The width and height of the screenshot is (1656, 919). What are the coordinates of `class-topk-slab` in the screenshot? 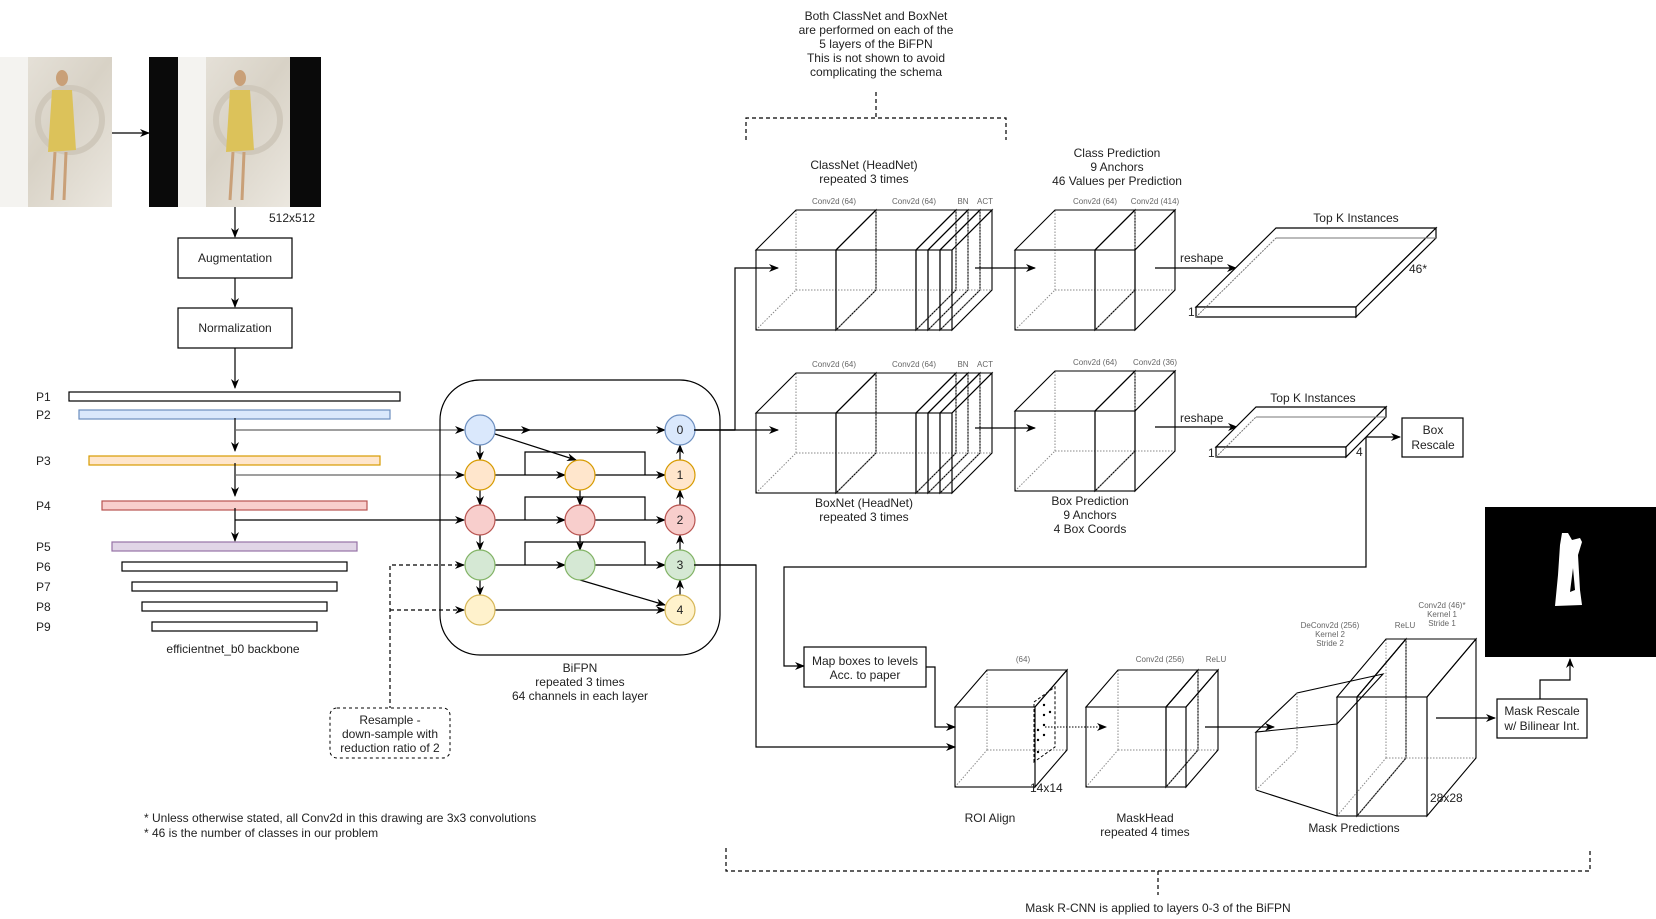 It's located at (1316, 272).